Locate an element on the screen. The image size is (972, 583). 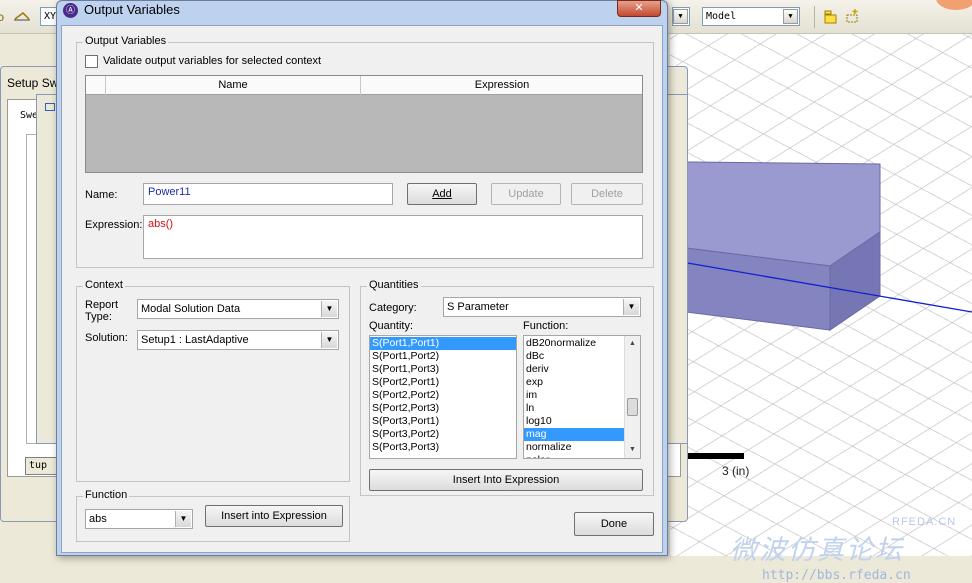
column-header-name: Name is located at coordinates (233, 85).